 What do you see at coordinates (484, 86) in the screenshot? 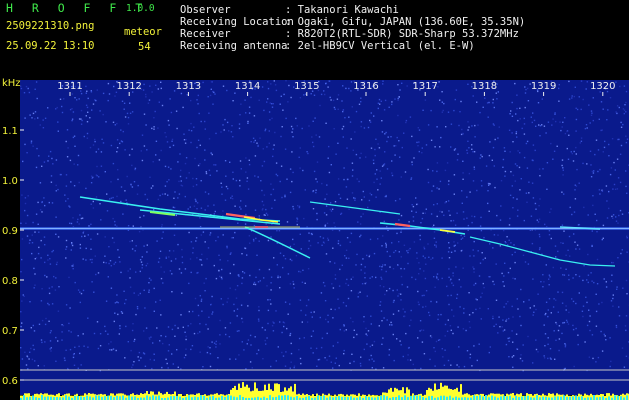
I see `x-tick-label: 1318` at bounding box center [484, 86].